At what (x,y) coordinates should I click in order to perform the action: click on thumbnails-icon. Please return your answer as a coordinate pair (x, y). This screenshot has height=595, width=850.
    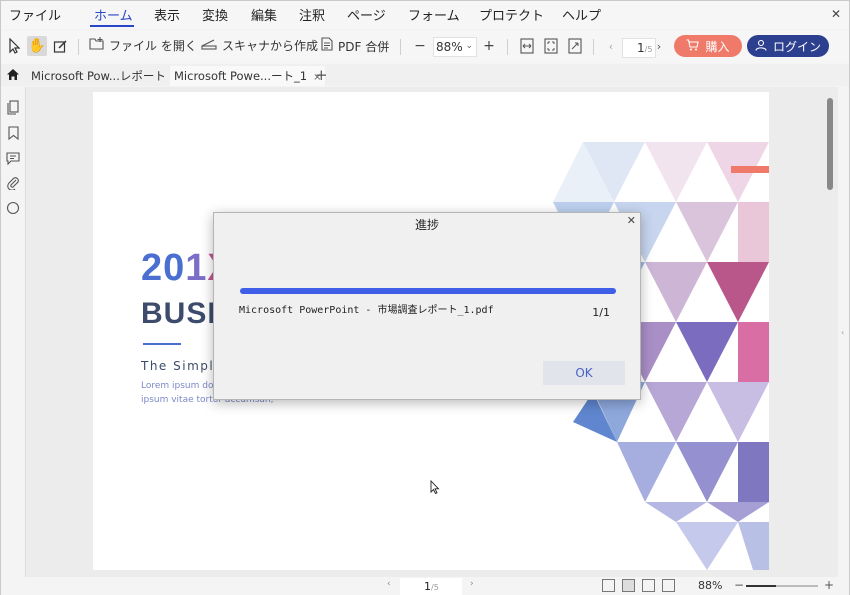
    Looking at the image, I should click on (13, 107).